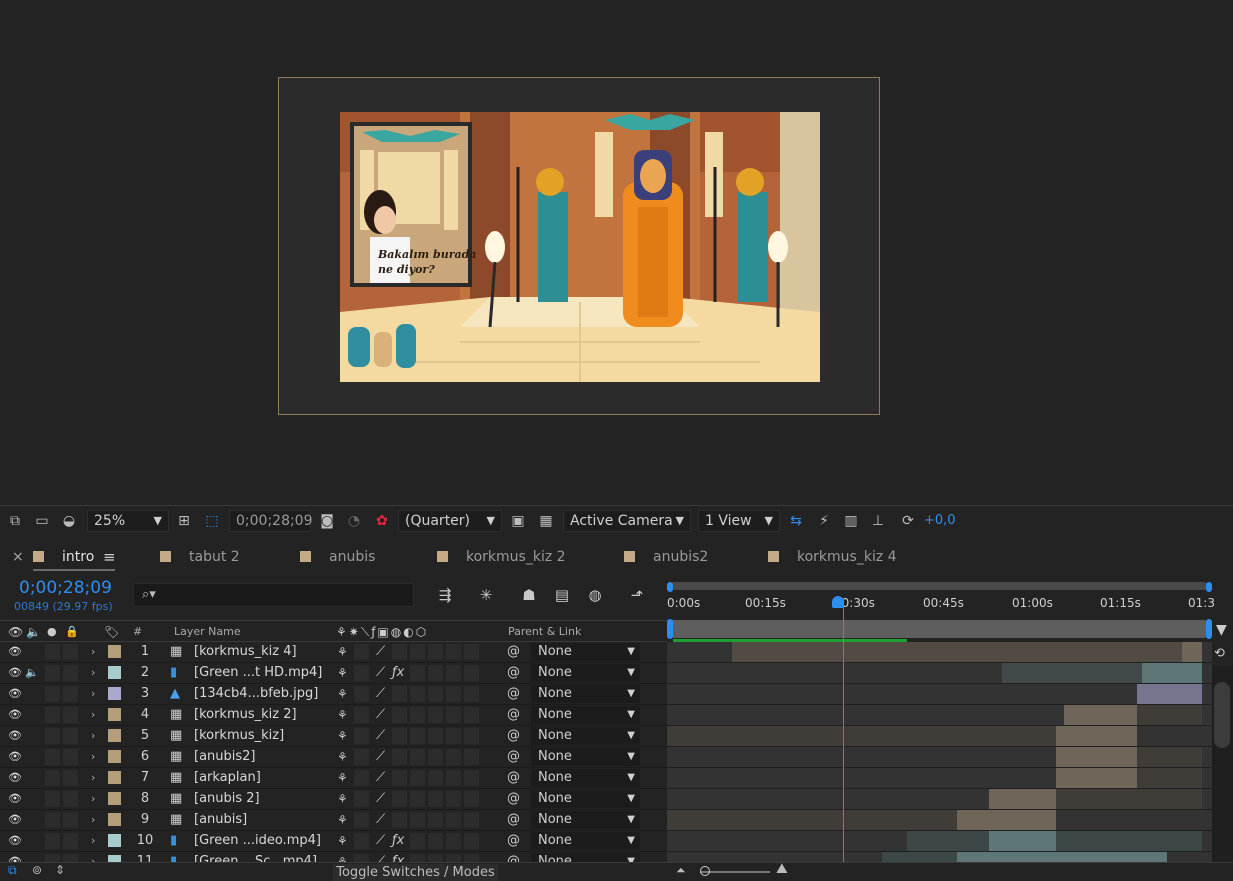 This screenshot has width=1233, height=881. What do you see at coordinates (33, 632) in the screenshot?
I see `audio-switch-icon: 🔈` at bounding box center [33, 632].